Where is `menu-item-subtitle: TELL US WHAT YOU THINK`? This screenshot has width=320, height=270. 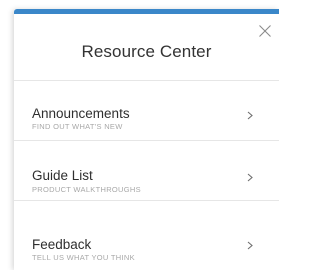 menu-item-subtitle: TELL US WHAT YOU THINK is located at coordinates (83, 257).